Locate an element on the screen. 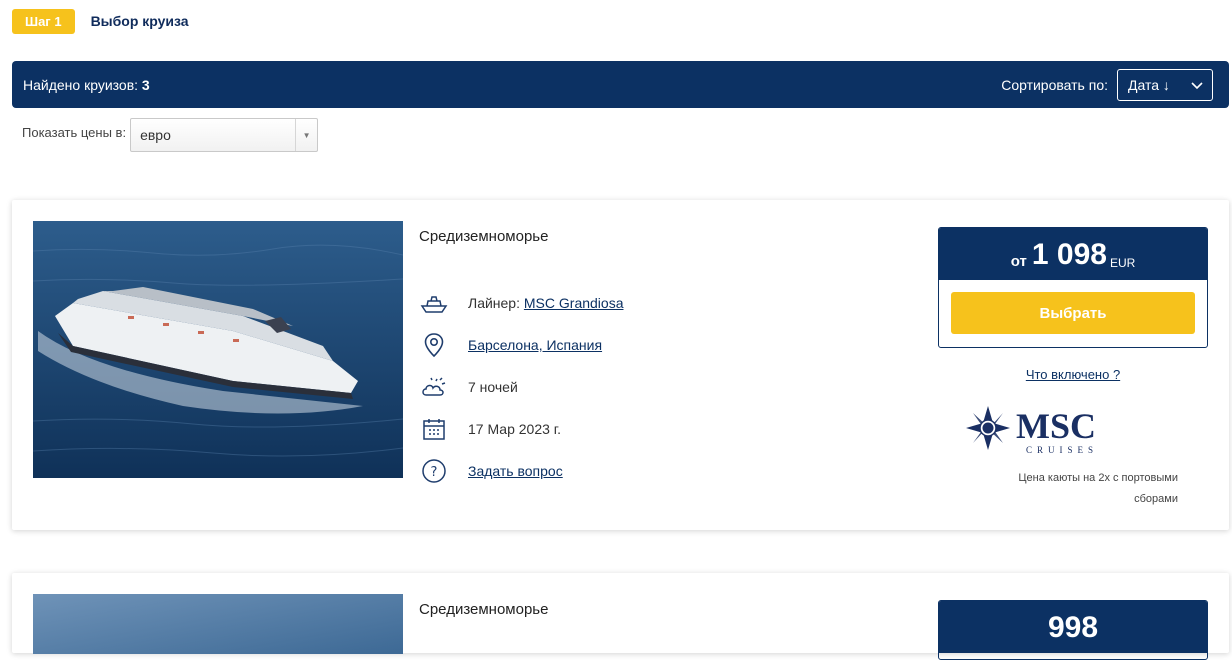 This screenshot has width=1232, height=660. info-ask: ? Задать вопрос is located at coordinates (521, 471).